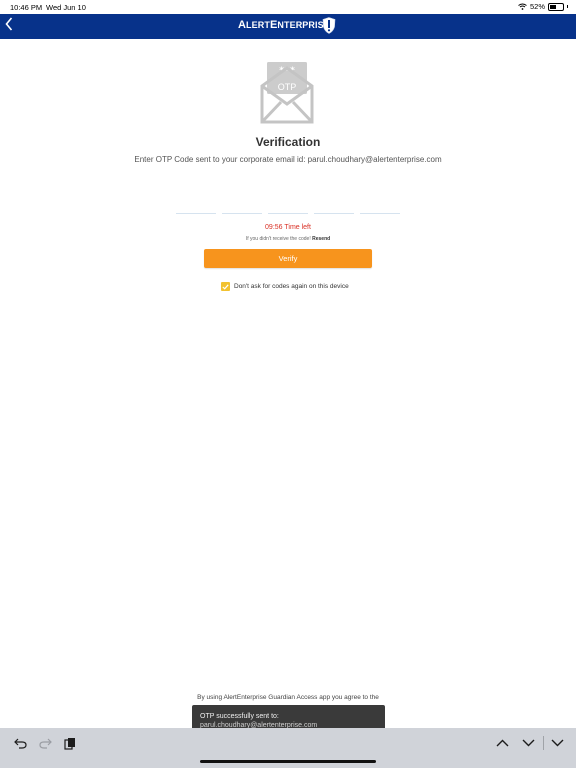 The height and width of the screenshot is (768, 576). I want to click on resend-link: Resend, so click(321, 239).